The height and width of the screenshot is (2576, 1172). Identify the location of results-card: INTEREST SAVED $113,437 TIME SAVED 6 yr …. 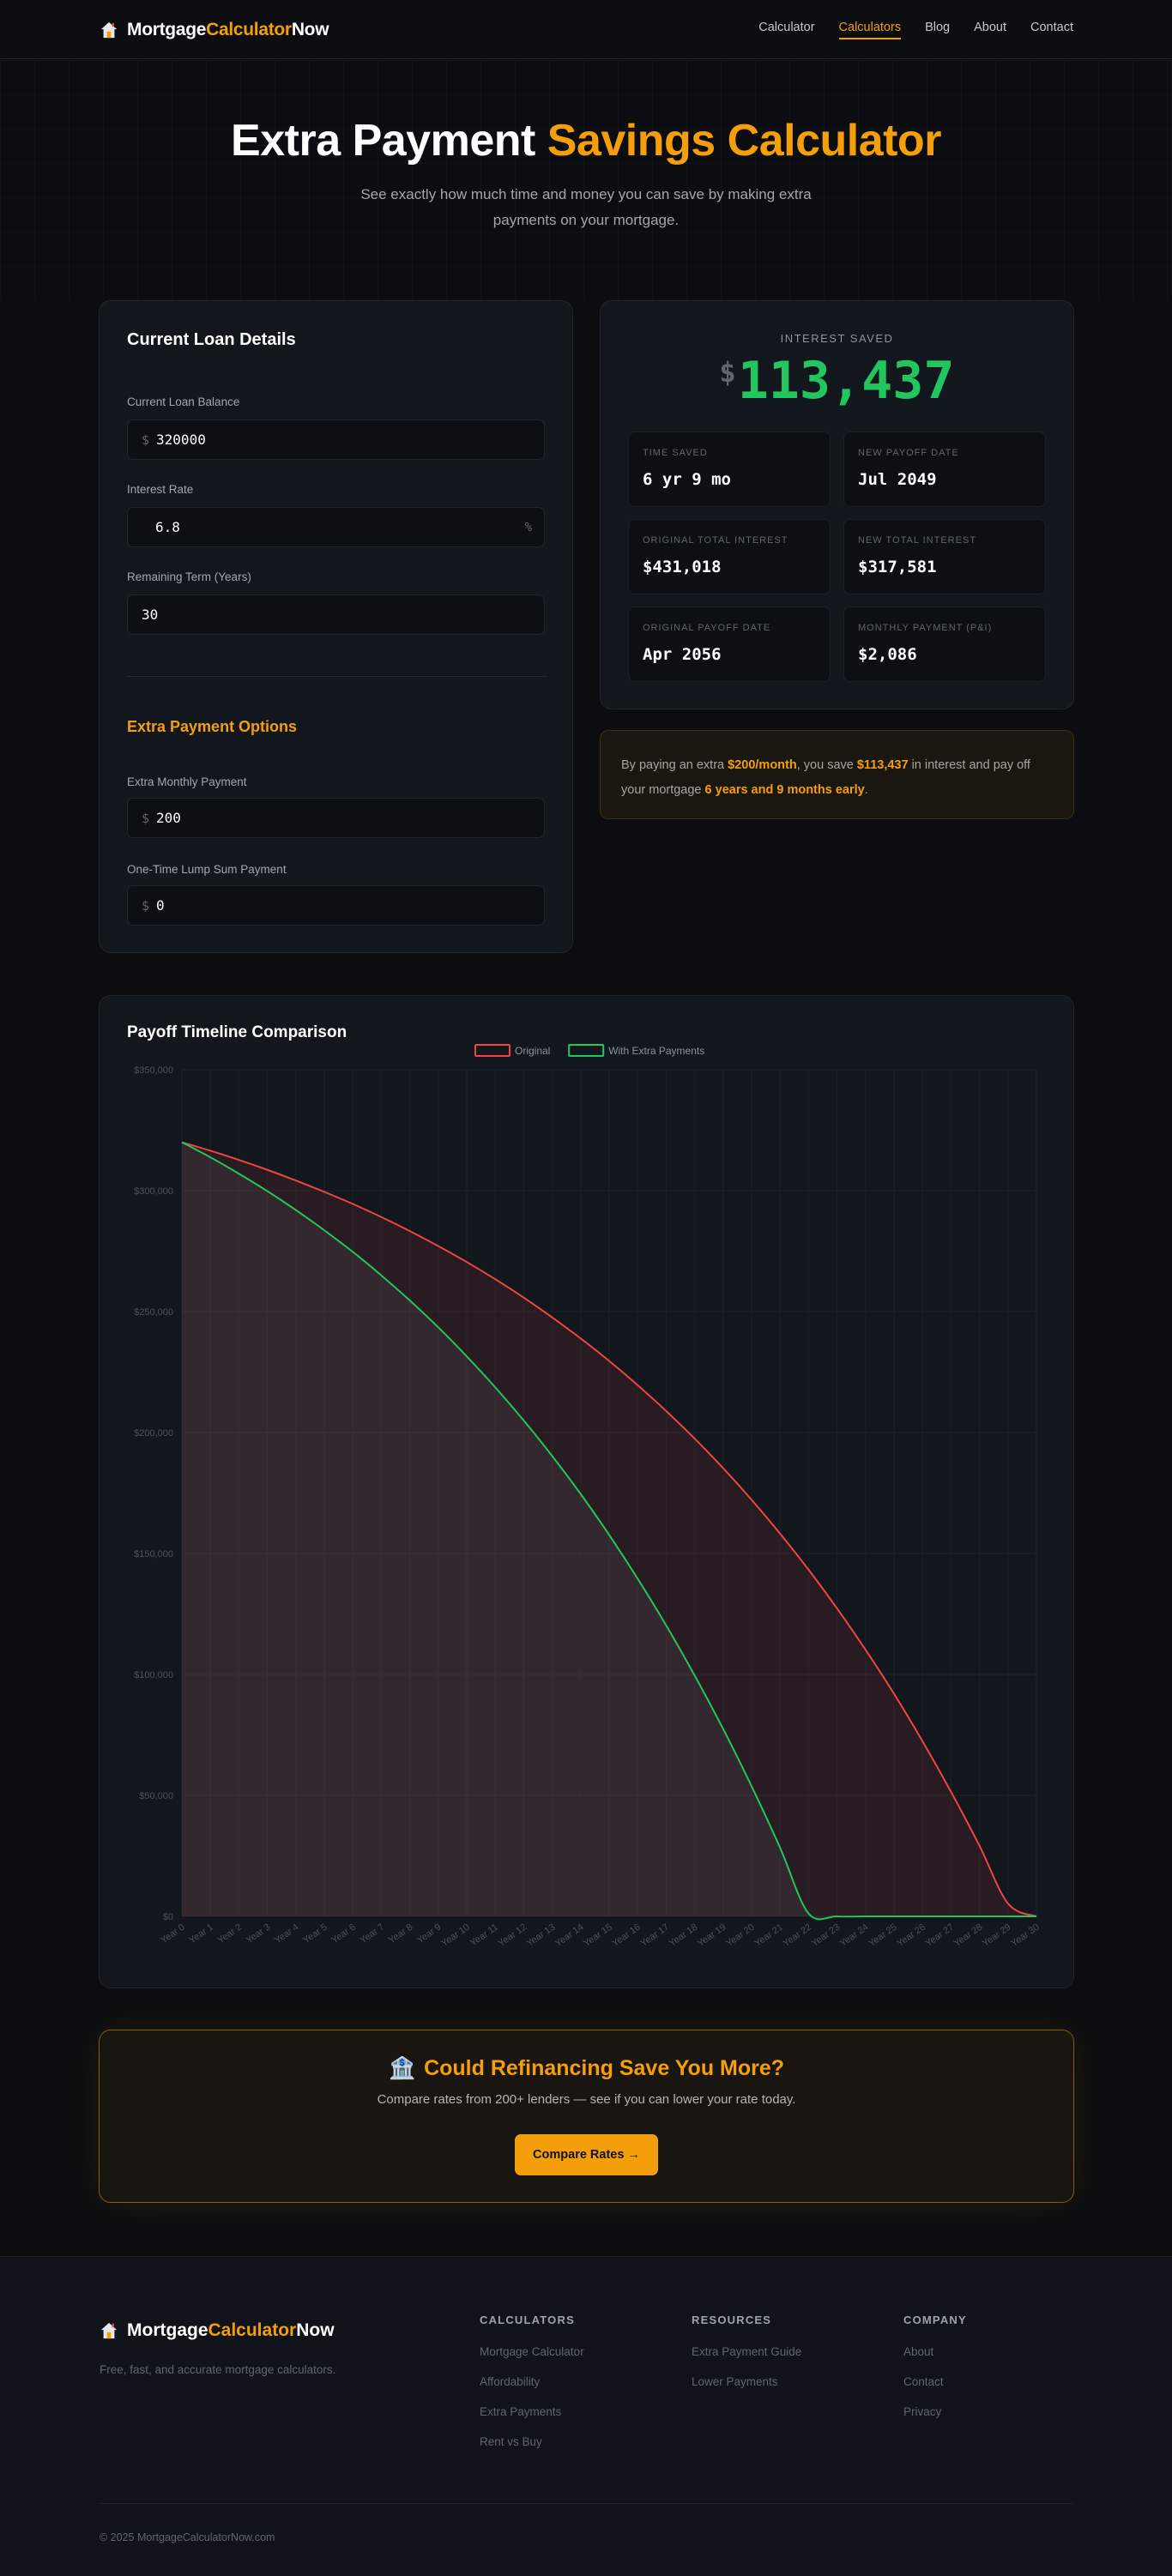
(837, 504).